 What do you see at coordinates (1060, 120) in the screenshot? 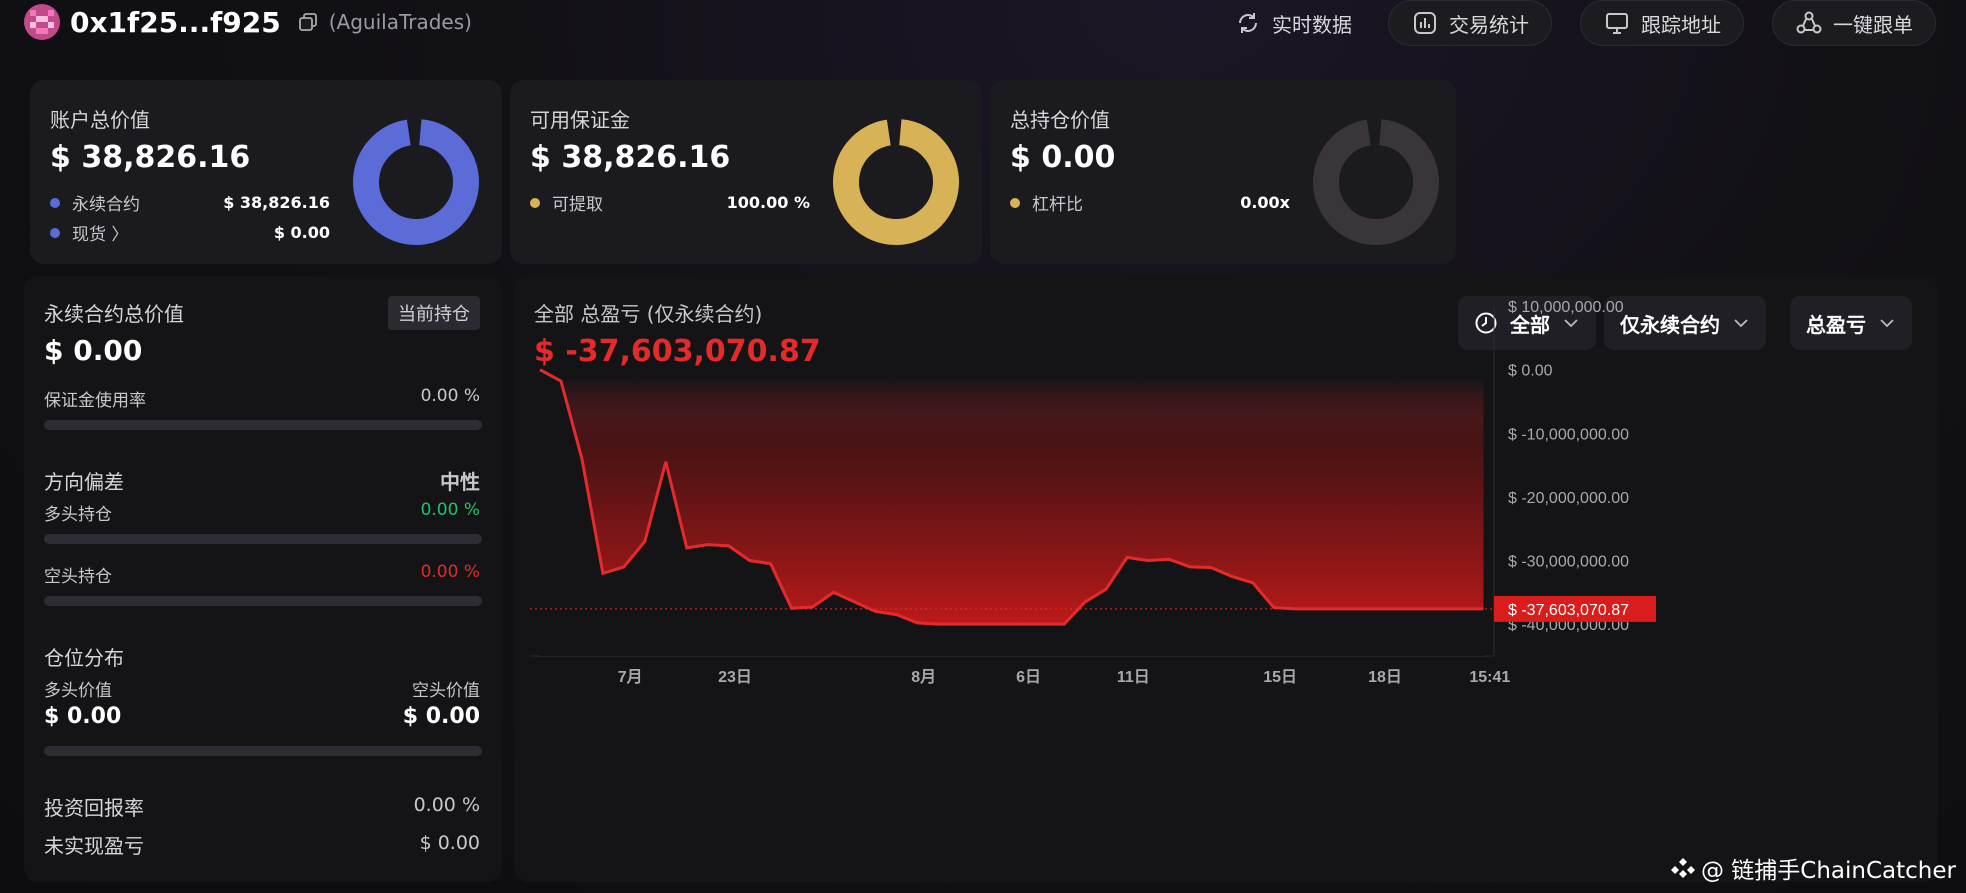
I see `position-value-title: 总持仓价值` at bounding box center [1060, 120].